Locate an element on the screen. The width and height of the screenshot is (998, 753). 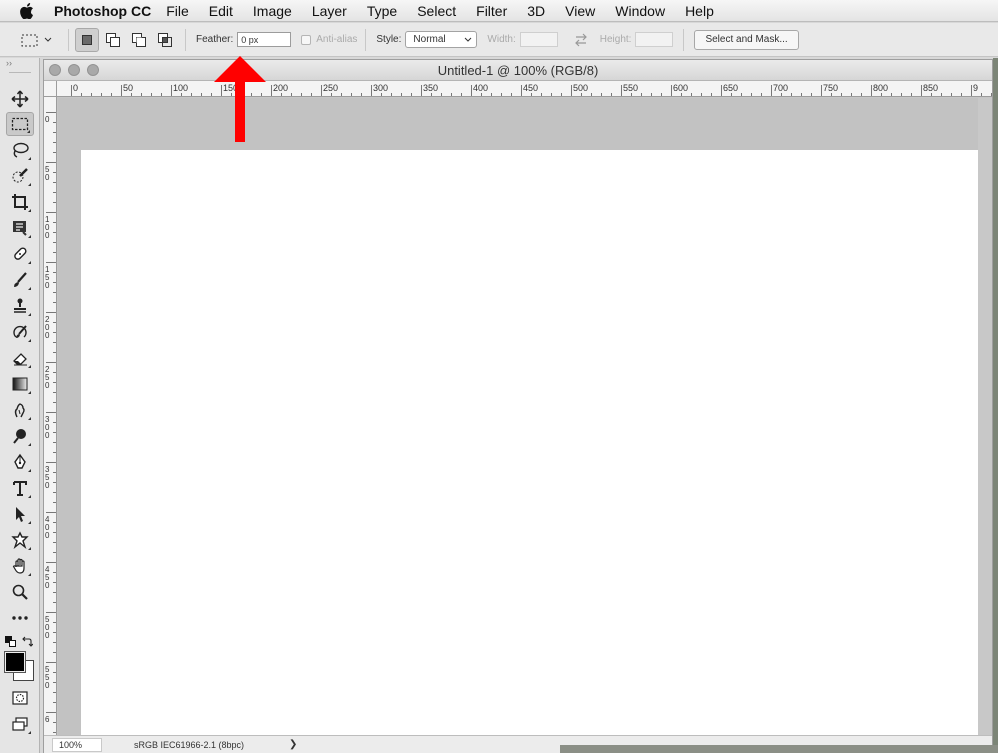
smudge-icon is located at coordinates (19, 410).